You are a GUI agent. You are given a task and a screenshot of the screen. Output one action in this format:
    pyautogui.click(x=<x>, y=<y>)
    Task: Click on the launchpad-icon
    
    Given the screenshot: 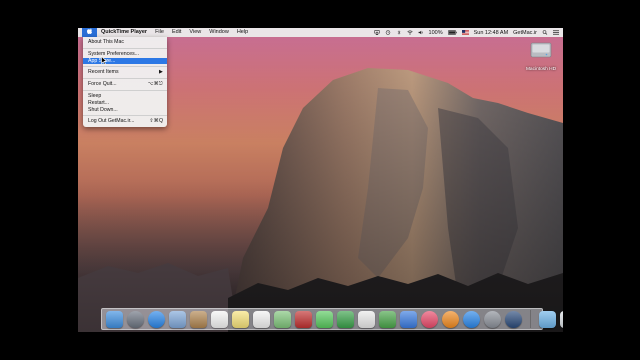 What is the action you would take?
    pyautogui.click(x=135, y=319)
    